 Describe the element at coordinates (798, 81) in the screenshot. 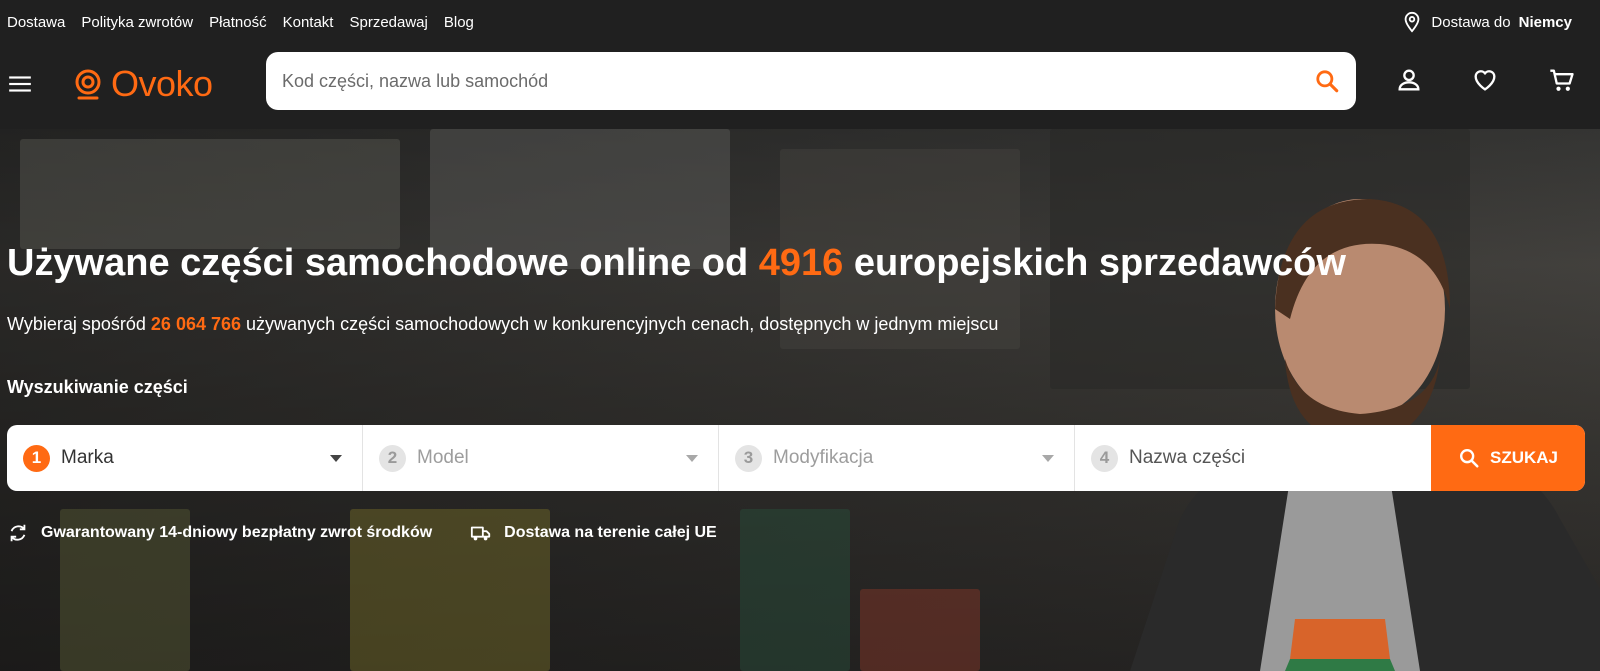

I see `search-input` at that location.